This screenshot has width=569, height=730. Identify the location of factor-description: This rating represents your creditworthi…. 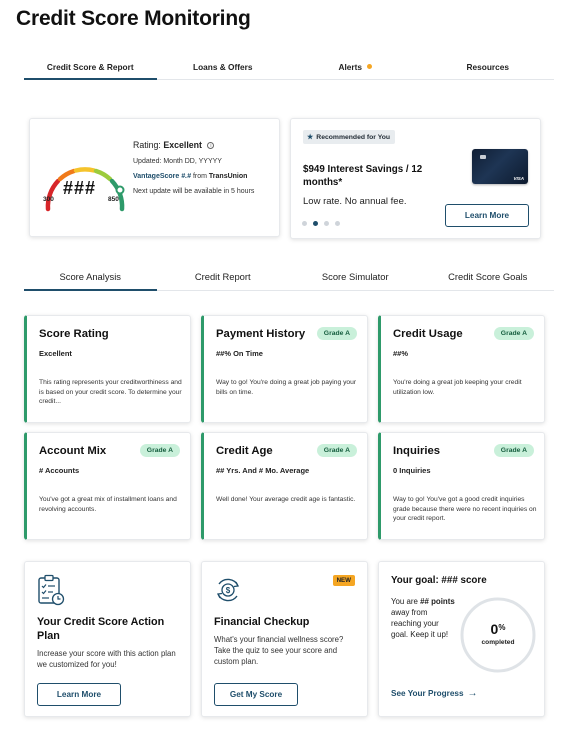
(110, 392).